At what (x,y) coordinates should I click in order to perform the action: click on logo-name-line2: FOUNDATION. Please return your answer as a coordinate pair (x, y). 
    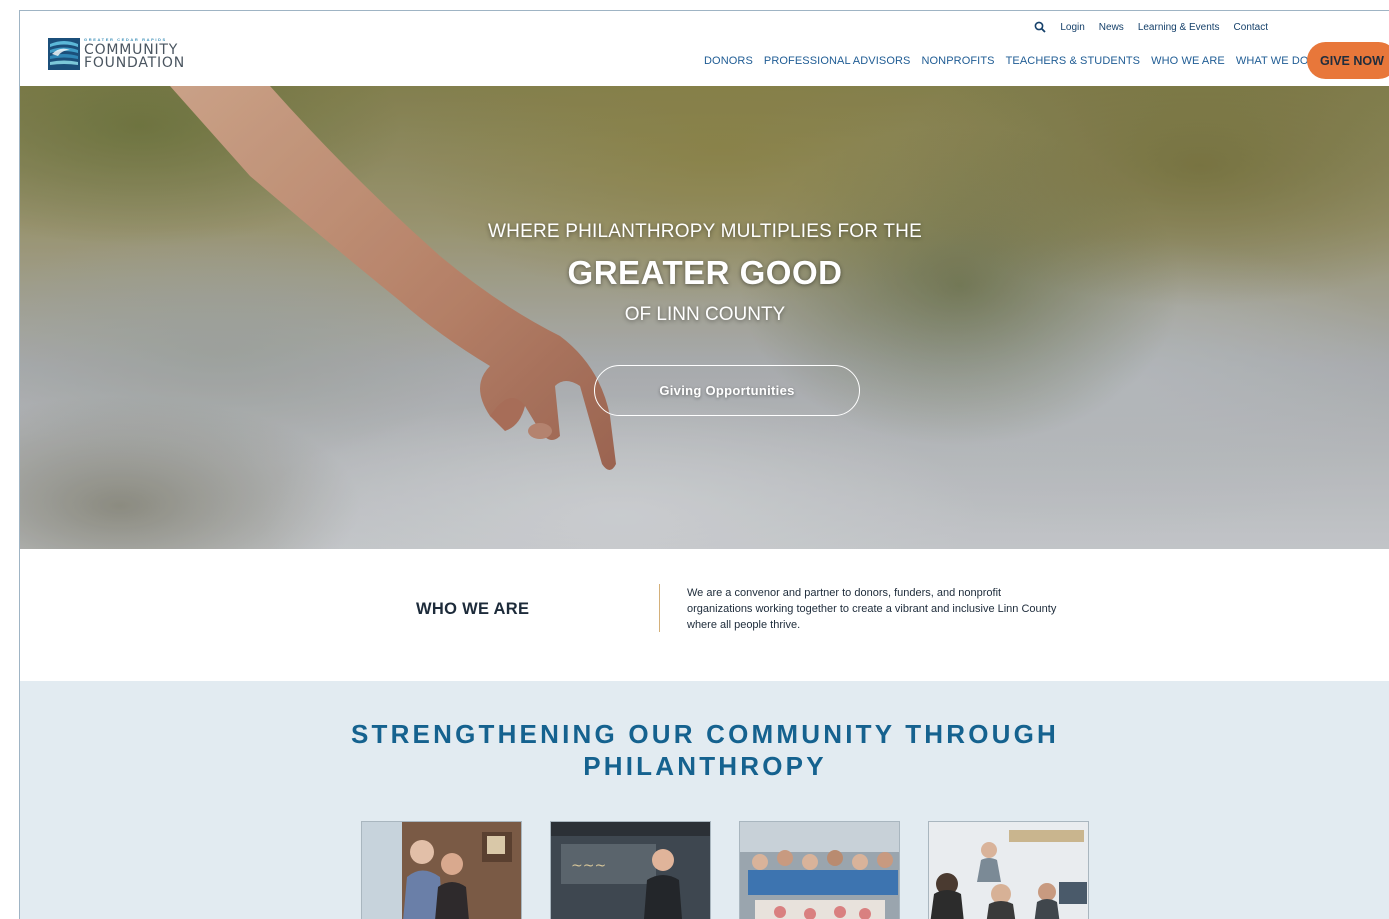
    Looking at the image, I should click on (134, 63).